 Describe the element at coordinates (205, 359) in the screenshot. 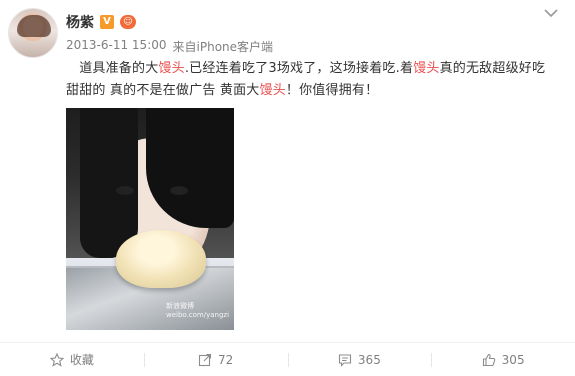

I see `repost-icon` at that location.